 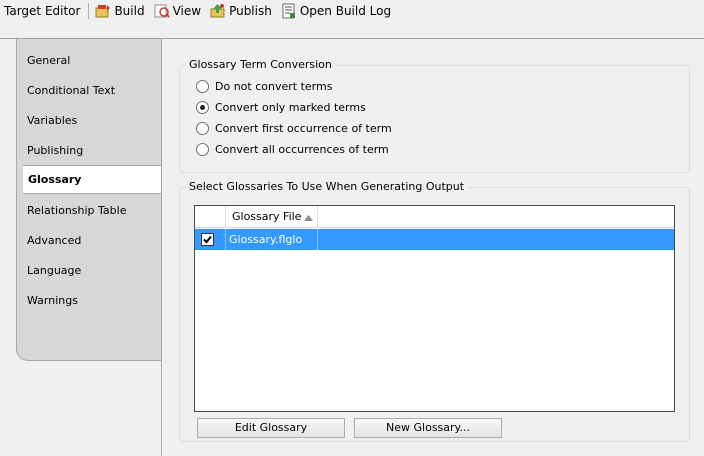 I want to click on build-label: Build, so click(x=129, y=11).